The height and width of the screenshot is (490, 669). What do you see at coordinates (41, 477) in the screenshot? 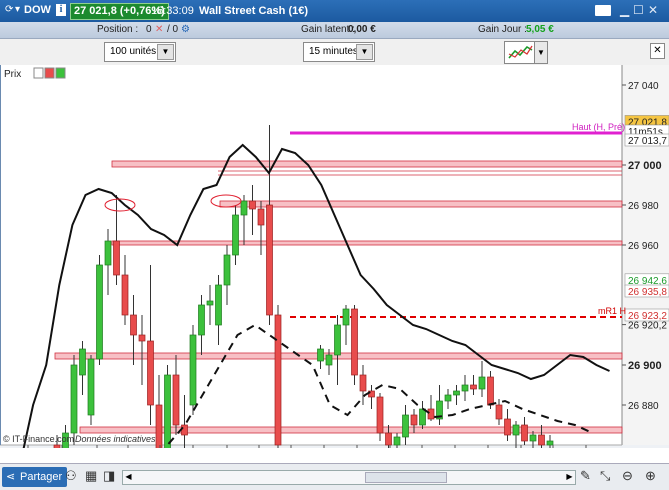
I see `share-label: Partager` at bounding box center [41, 477].